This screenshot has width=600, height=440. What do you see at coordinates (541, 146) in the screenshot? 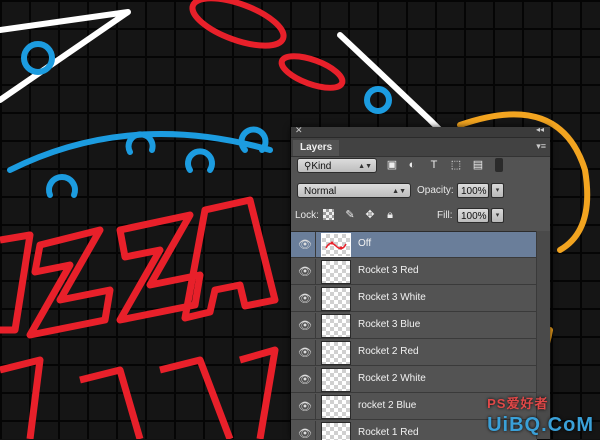
I see `panel-menu-icon: ▾≡` at bounding box center [541, 146].